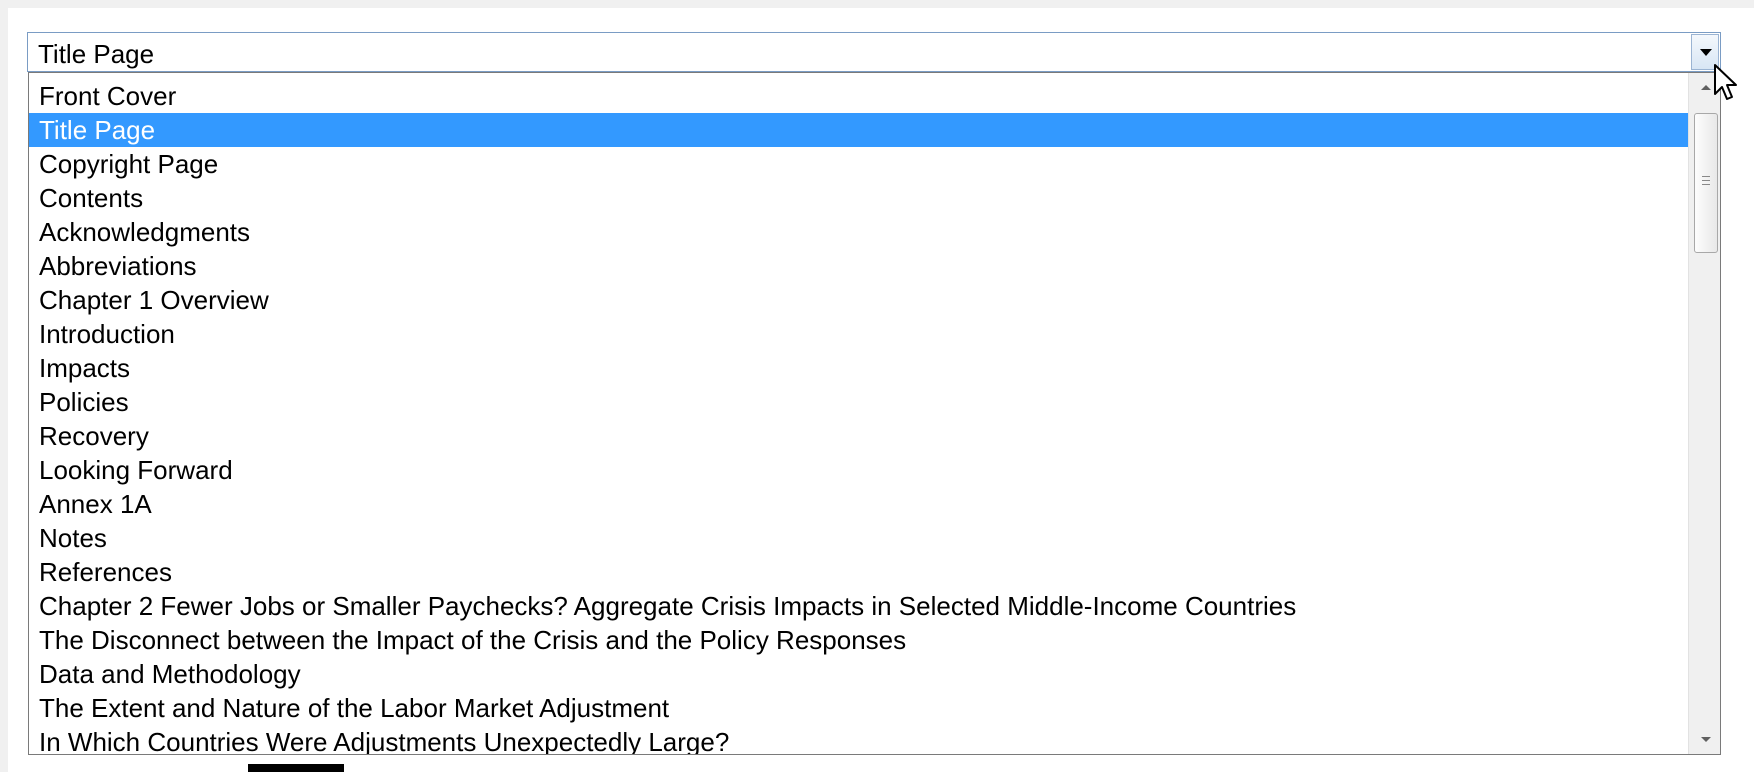 The height and width of the screenshot is (772, 1754). Describe the element at coordinates (859, 198) in the screenshot. I see `option-3: Contents` at that location.